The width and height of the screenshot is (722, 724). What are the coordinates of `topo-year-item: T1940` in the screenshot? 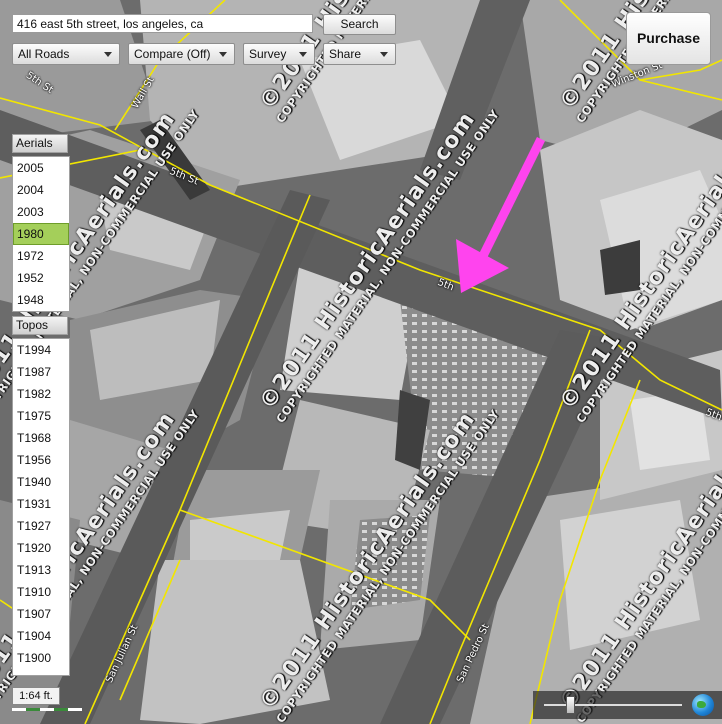 It's located at (41, 482).